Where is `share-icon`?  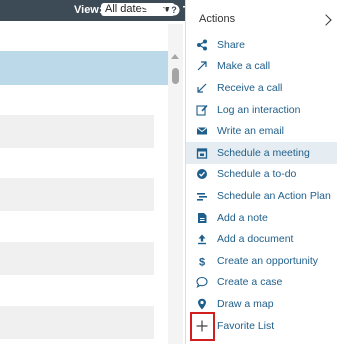
share-icon is located at coordinates (202, 45).